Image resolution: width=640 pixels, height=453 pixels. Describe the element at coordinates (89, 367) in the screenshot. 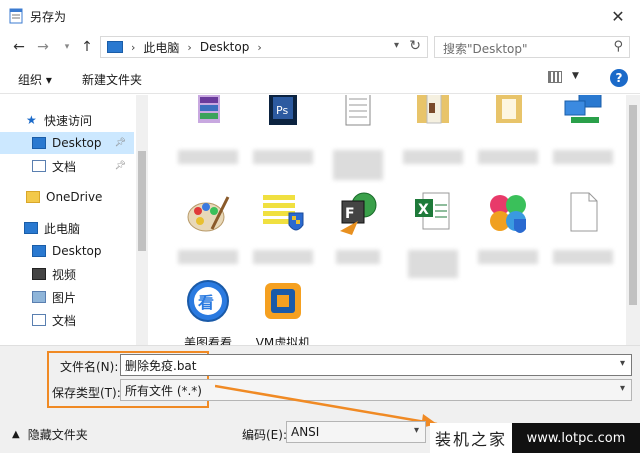

I see `filename-label: 文件名(N):` at that location.